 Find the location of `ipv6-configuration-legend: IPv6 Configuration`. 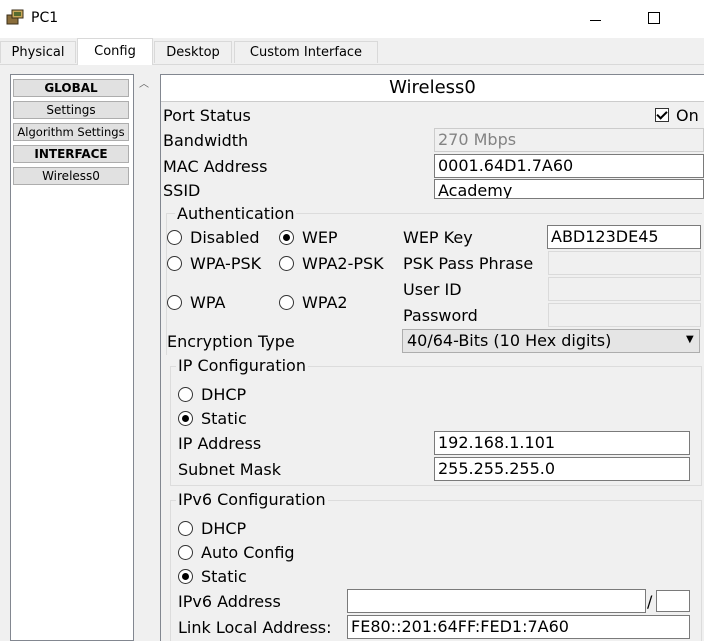

ipv6-configuration-legend: IPv6 Configuration is located at coordinates (252, 499).